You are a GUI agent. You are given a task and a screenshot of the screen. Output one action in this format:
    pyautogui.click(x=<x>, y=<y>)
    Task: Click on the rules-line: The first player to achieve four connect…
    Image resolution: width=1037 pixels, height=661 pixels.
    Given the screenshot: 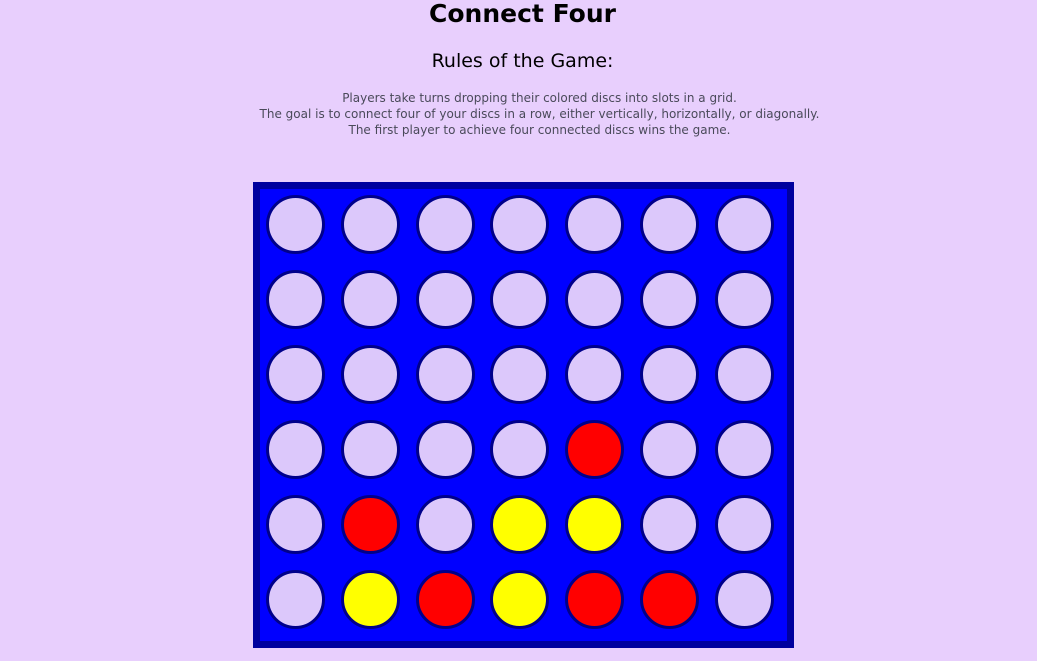 What is the action you would take?
    pyautogui.click(x=539, y=130)
    